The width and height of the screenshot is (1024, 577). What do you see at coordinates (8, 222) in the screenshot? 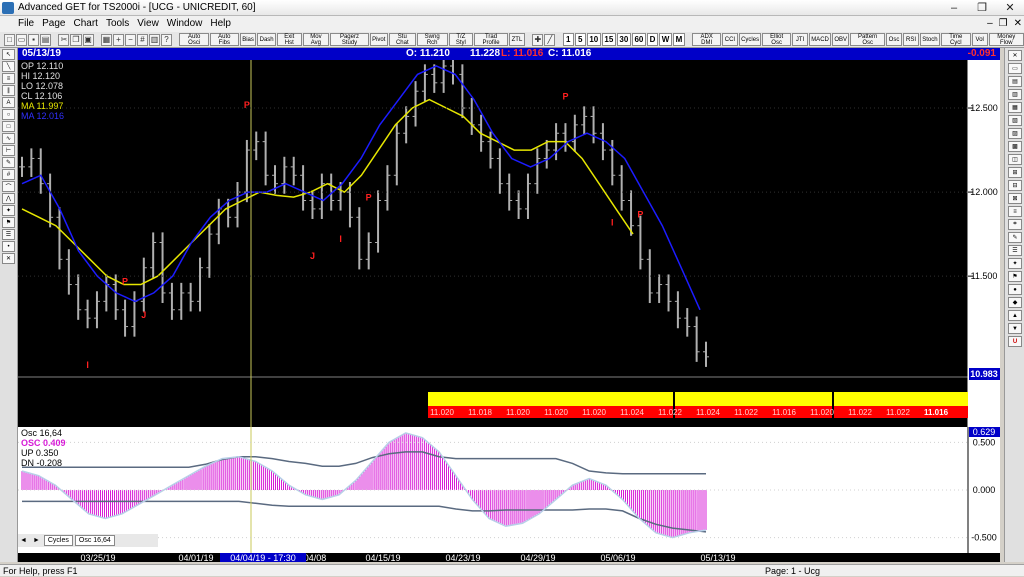
I see `sidebar-flag-icon: ⚑` at bounding box center [8, 222].